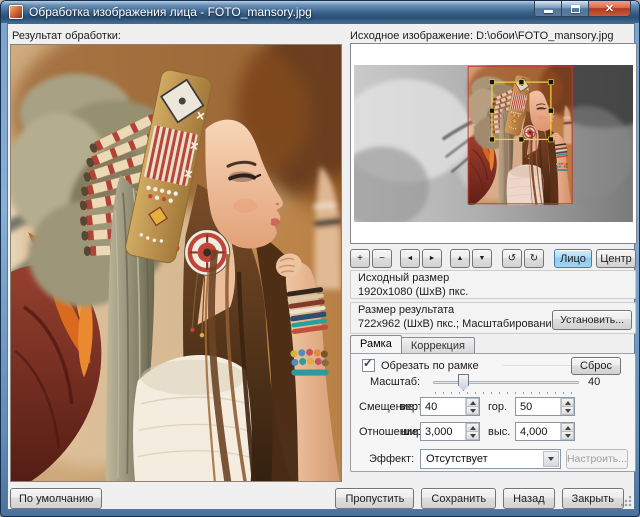 The image size is (640, 517). Describe the element at coordinates (404, 278) in the screenshot. I see `source-size-title: Исходный размер` at that location.